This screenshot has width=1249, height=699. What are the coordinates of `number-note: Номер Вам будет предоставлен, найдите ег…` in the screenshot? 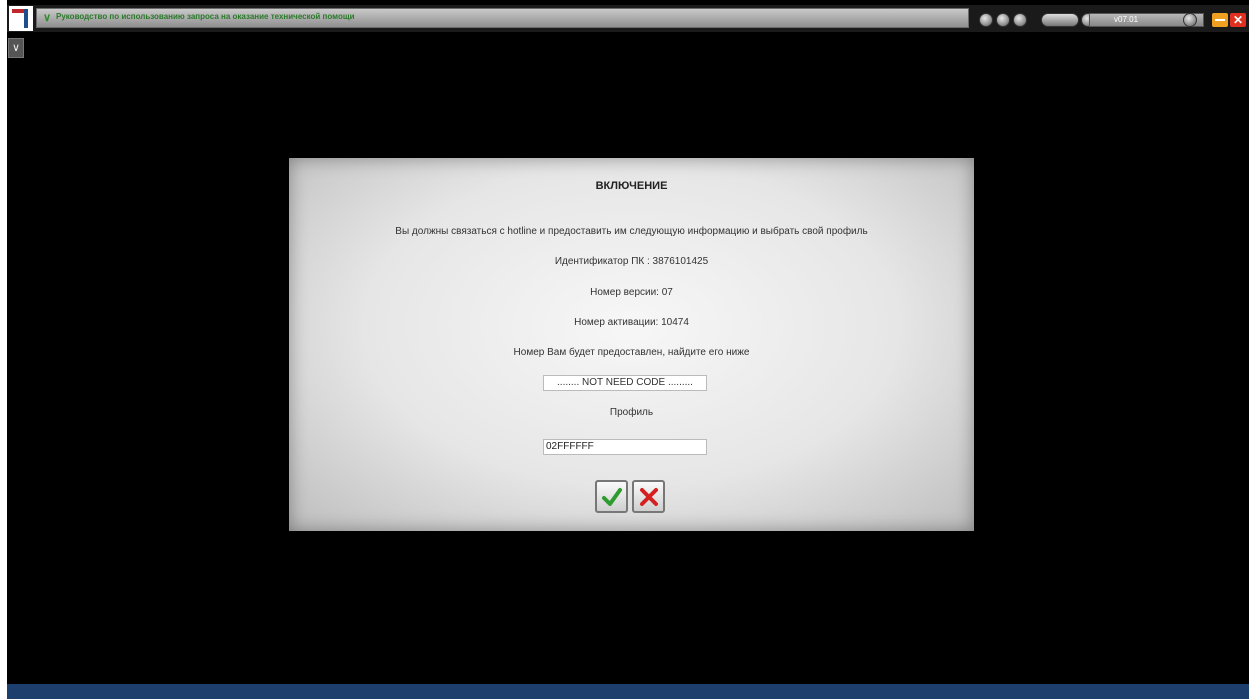 It's located at (631, 352).